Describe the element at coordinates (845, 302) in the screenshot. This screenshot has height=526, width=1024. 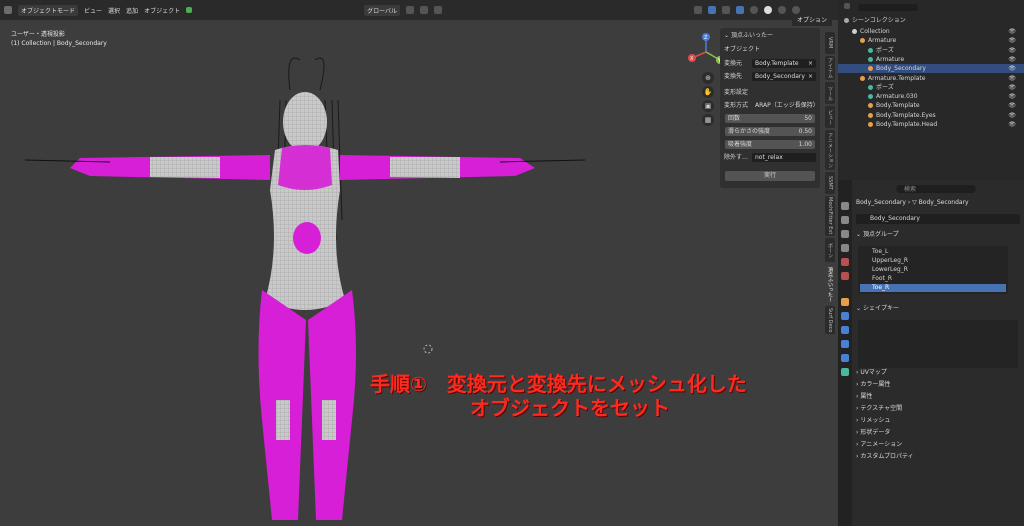
I see `object-tab-icon` at that location.